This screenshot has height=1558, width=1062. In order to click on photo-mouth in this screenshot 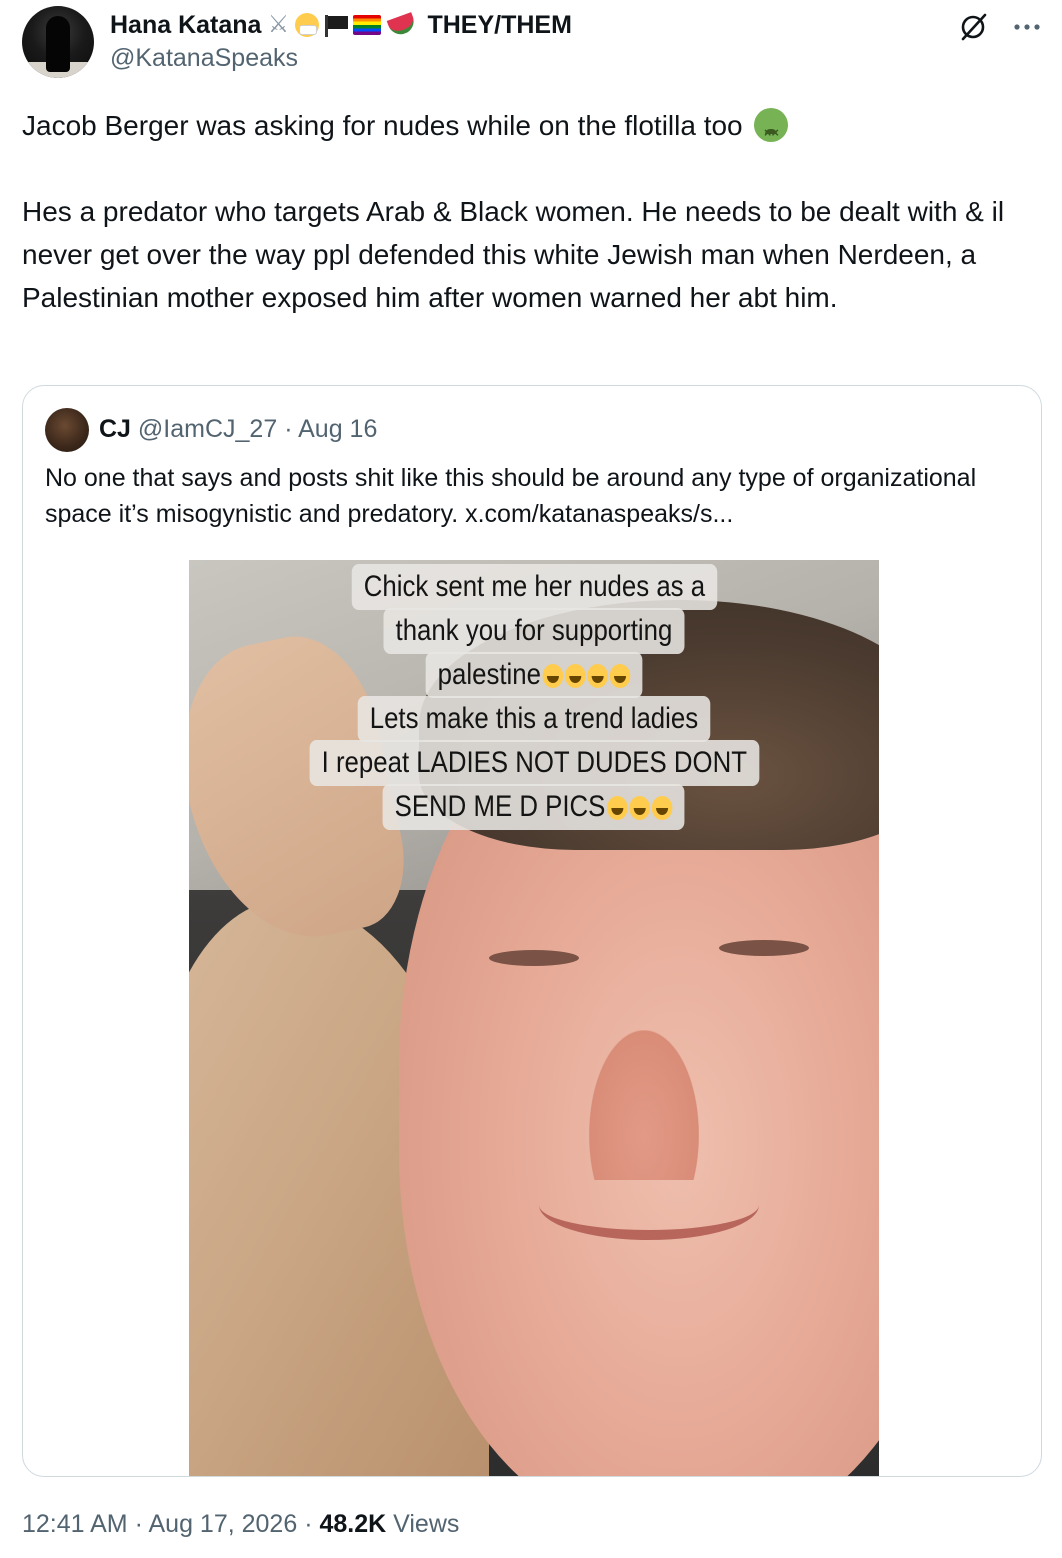, I will do `click(649, 1205)`.